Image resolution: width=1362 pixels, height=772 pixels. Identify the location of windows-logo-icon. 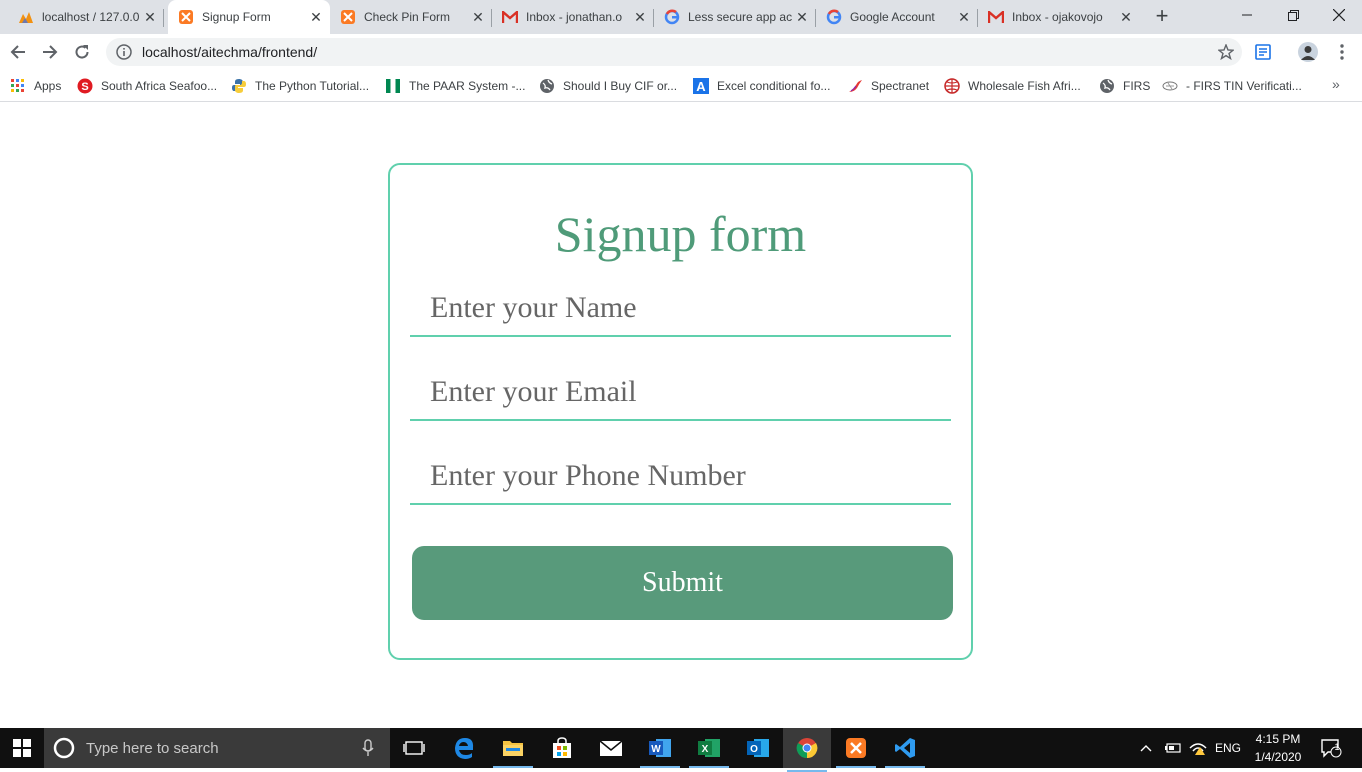
(22, 748).